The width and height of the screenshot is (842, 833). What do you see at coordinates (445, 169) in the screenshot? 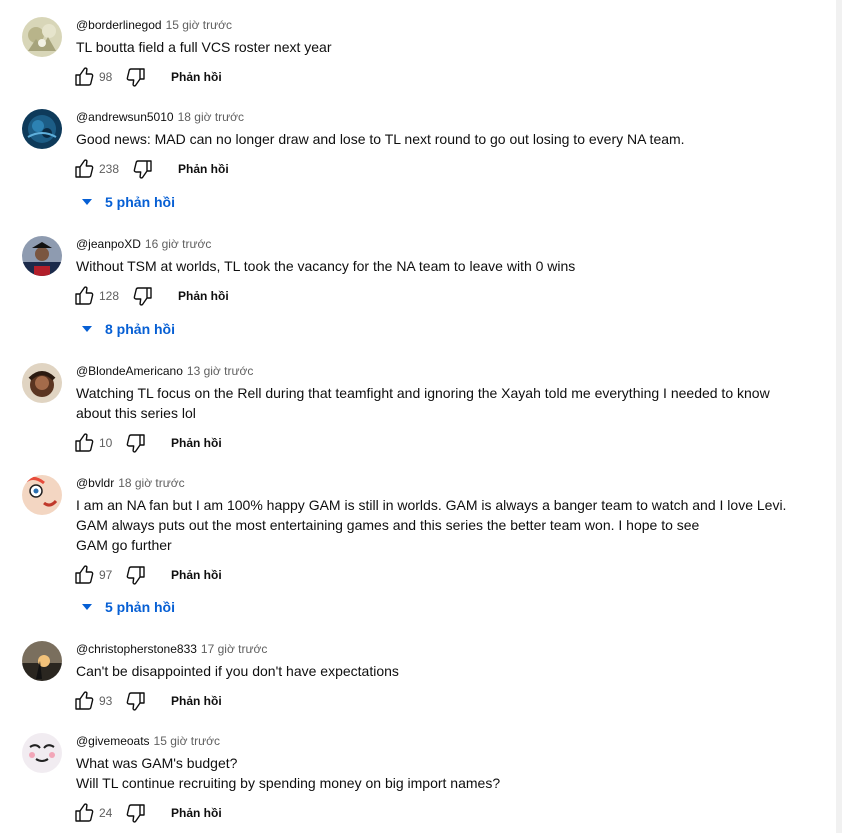
I see `comment-actions: 238 Phản hồi` at bounding box center [445, 169].